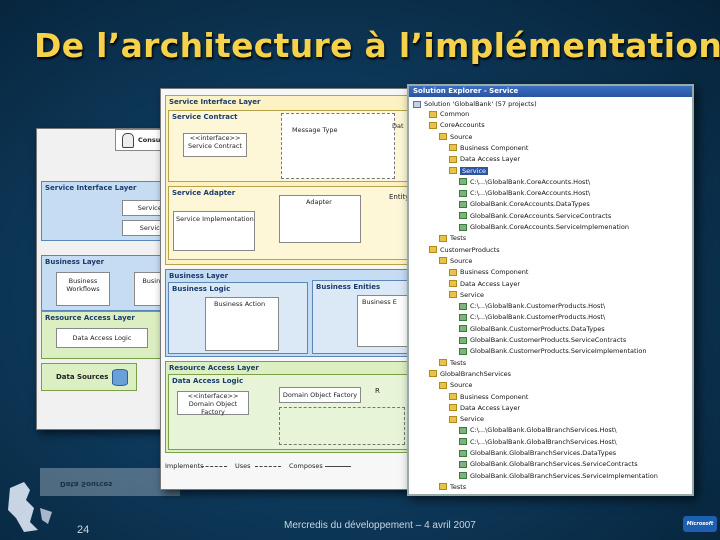  Describe the element at coordinates (470, 374) in the screenshot. I see `tree-item: GlobalBranchServices` at that location.